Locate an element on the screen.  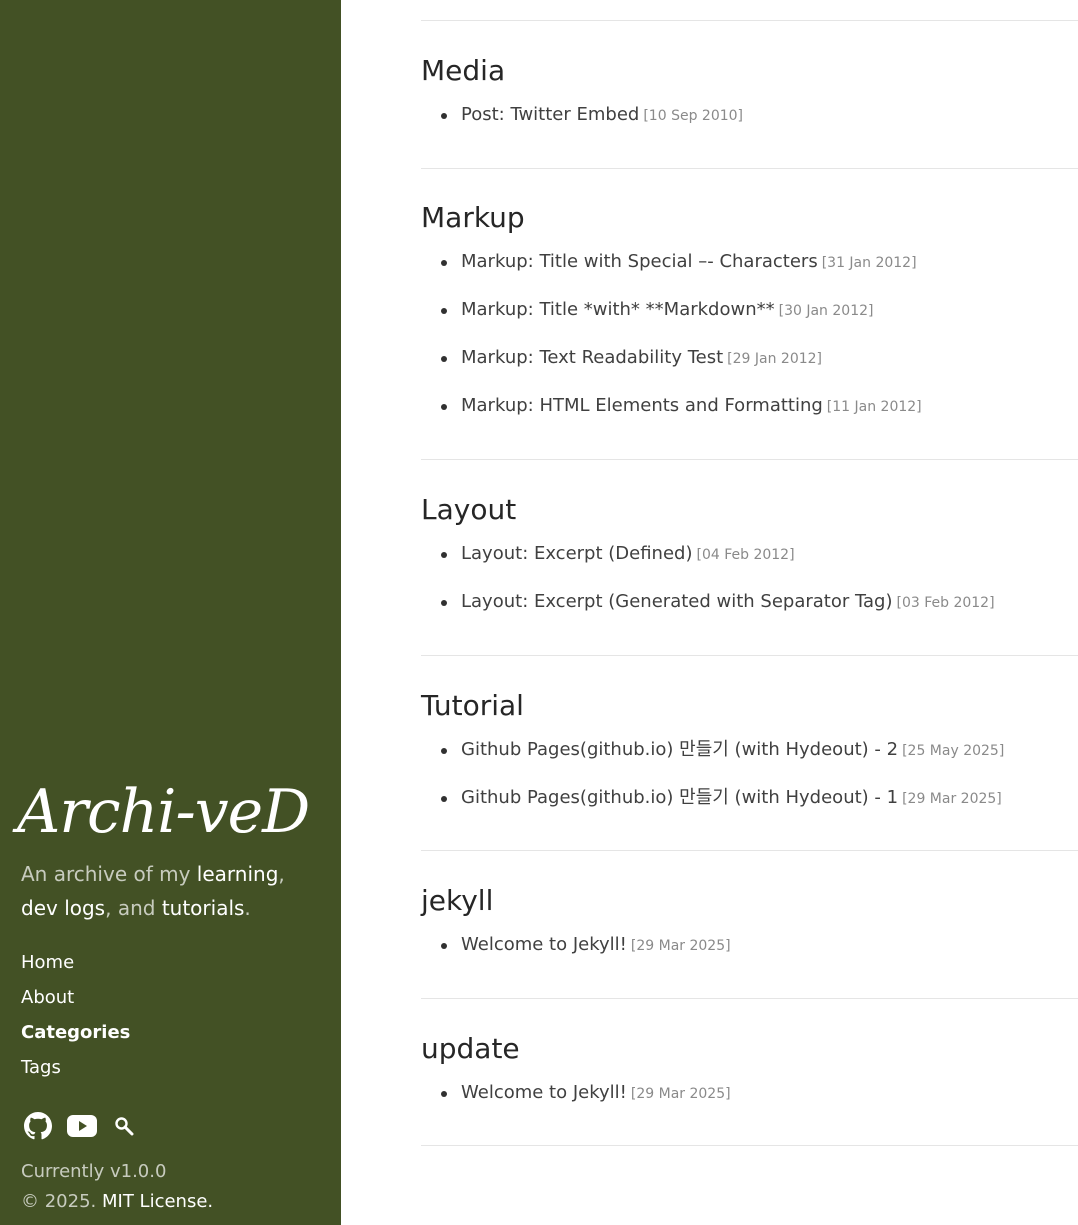
copyright-text: © 2025. MIT License. is located at coordinates (117, 1202).